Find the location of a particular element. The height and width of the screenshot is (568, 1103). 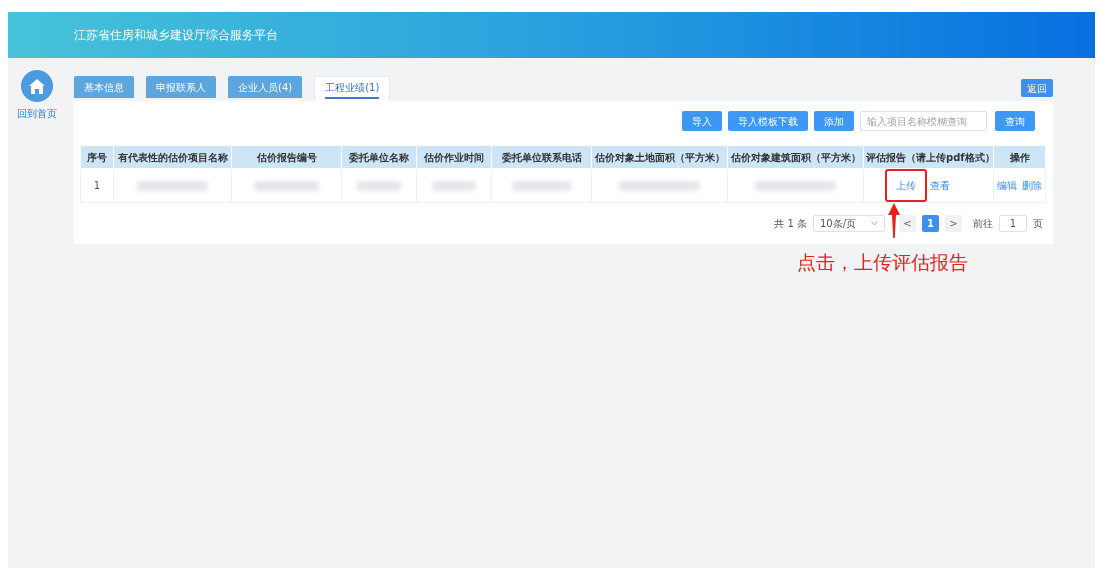

page-suffix: 页 is located at coordinates (1038, 224).